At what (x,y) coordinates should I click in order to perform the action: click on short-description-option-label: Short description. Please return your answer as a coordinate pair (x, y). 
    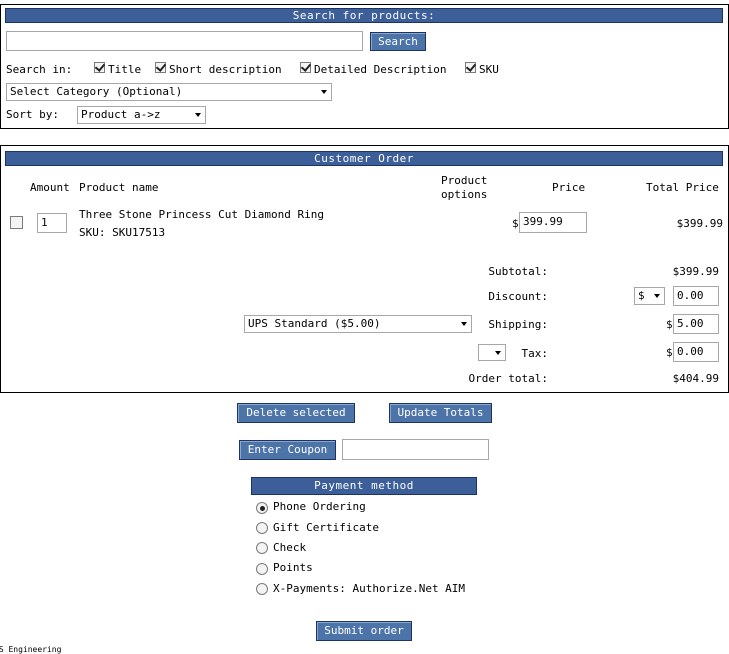
    Looking at the image, I should click on (225, 69).